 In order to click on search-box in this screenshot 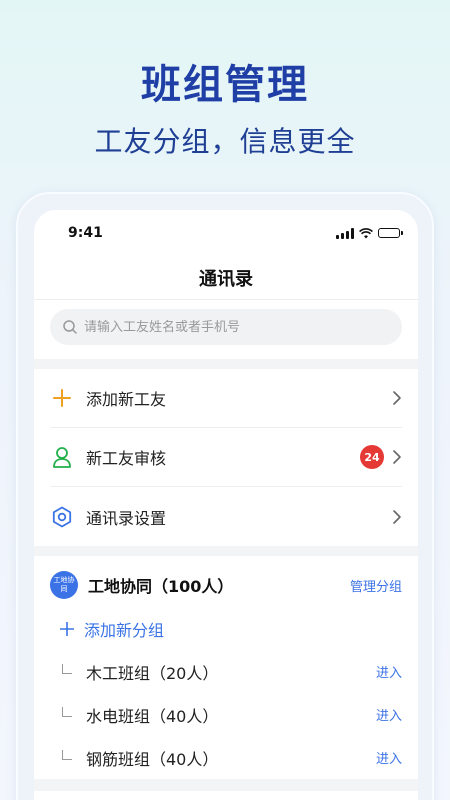, I will do `click(226, 327)`.